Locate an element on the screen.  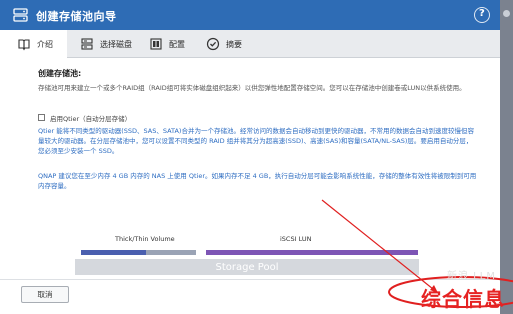
help-icon: ? is located at coordinates (482, 15).